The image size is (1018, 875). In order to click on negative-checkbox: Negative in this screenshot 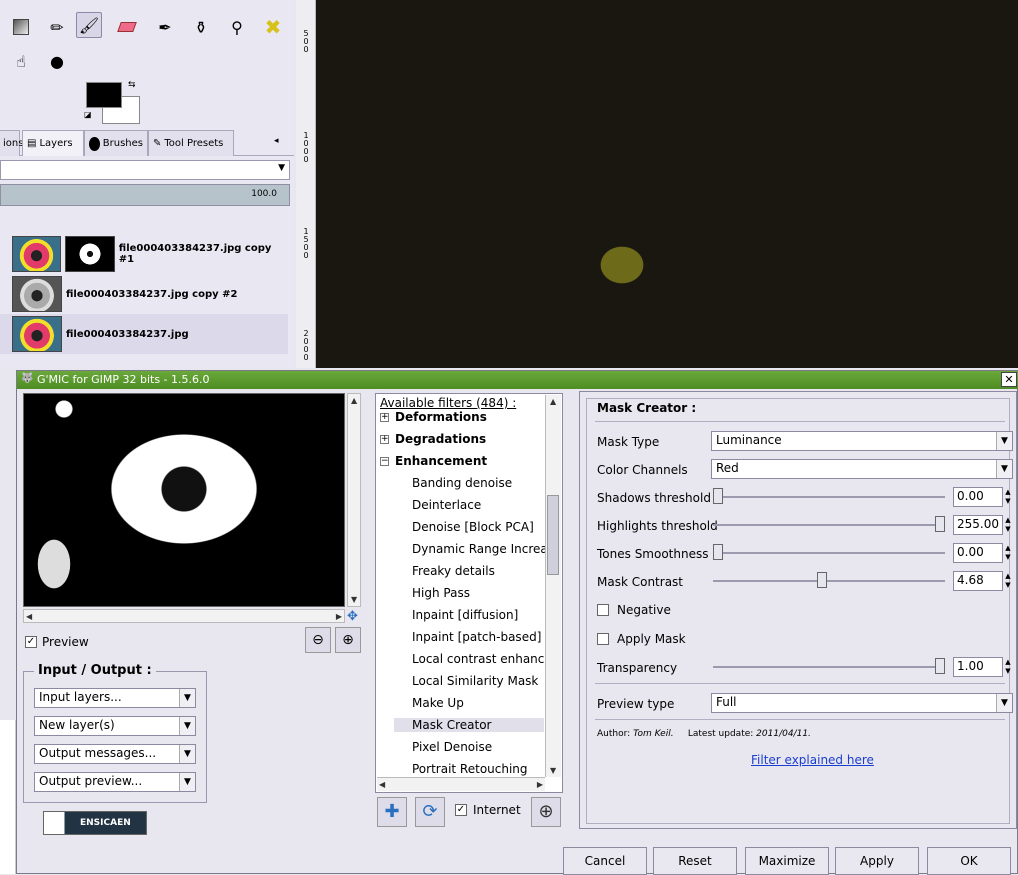, I will do `click(634, 610)`.